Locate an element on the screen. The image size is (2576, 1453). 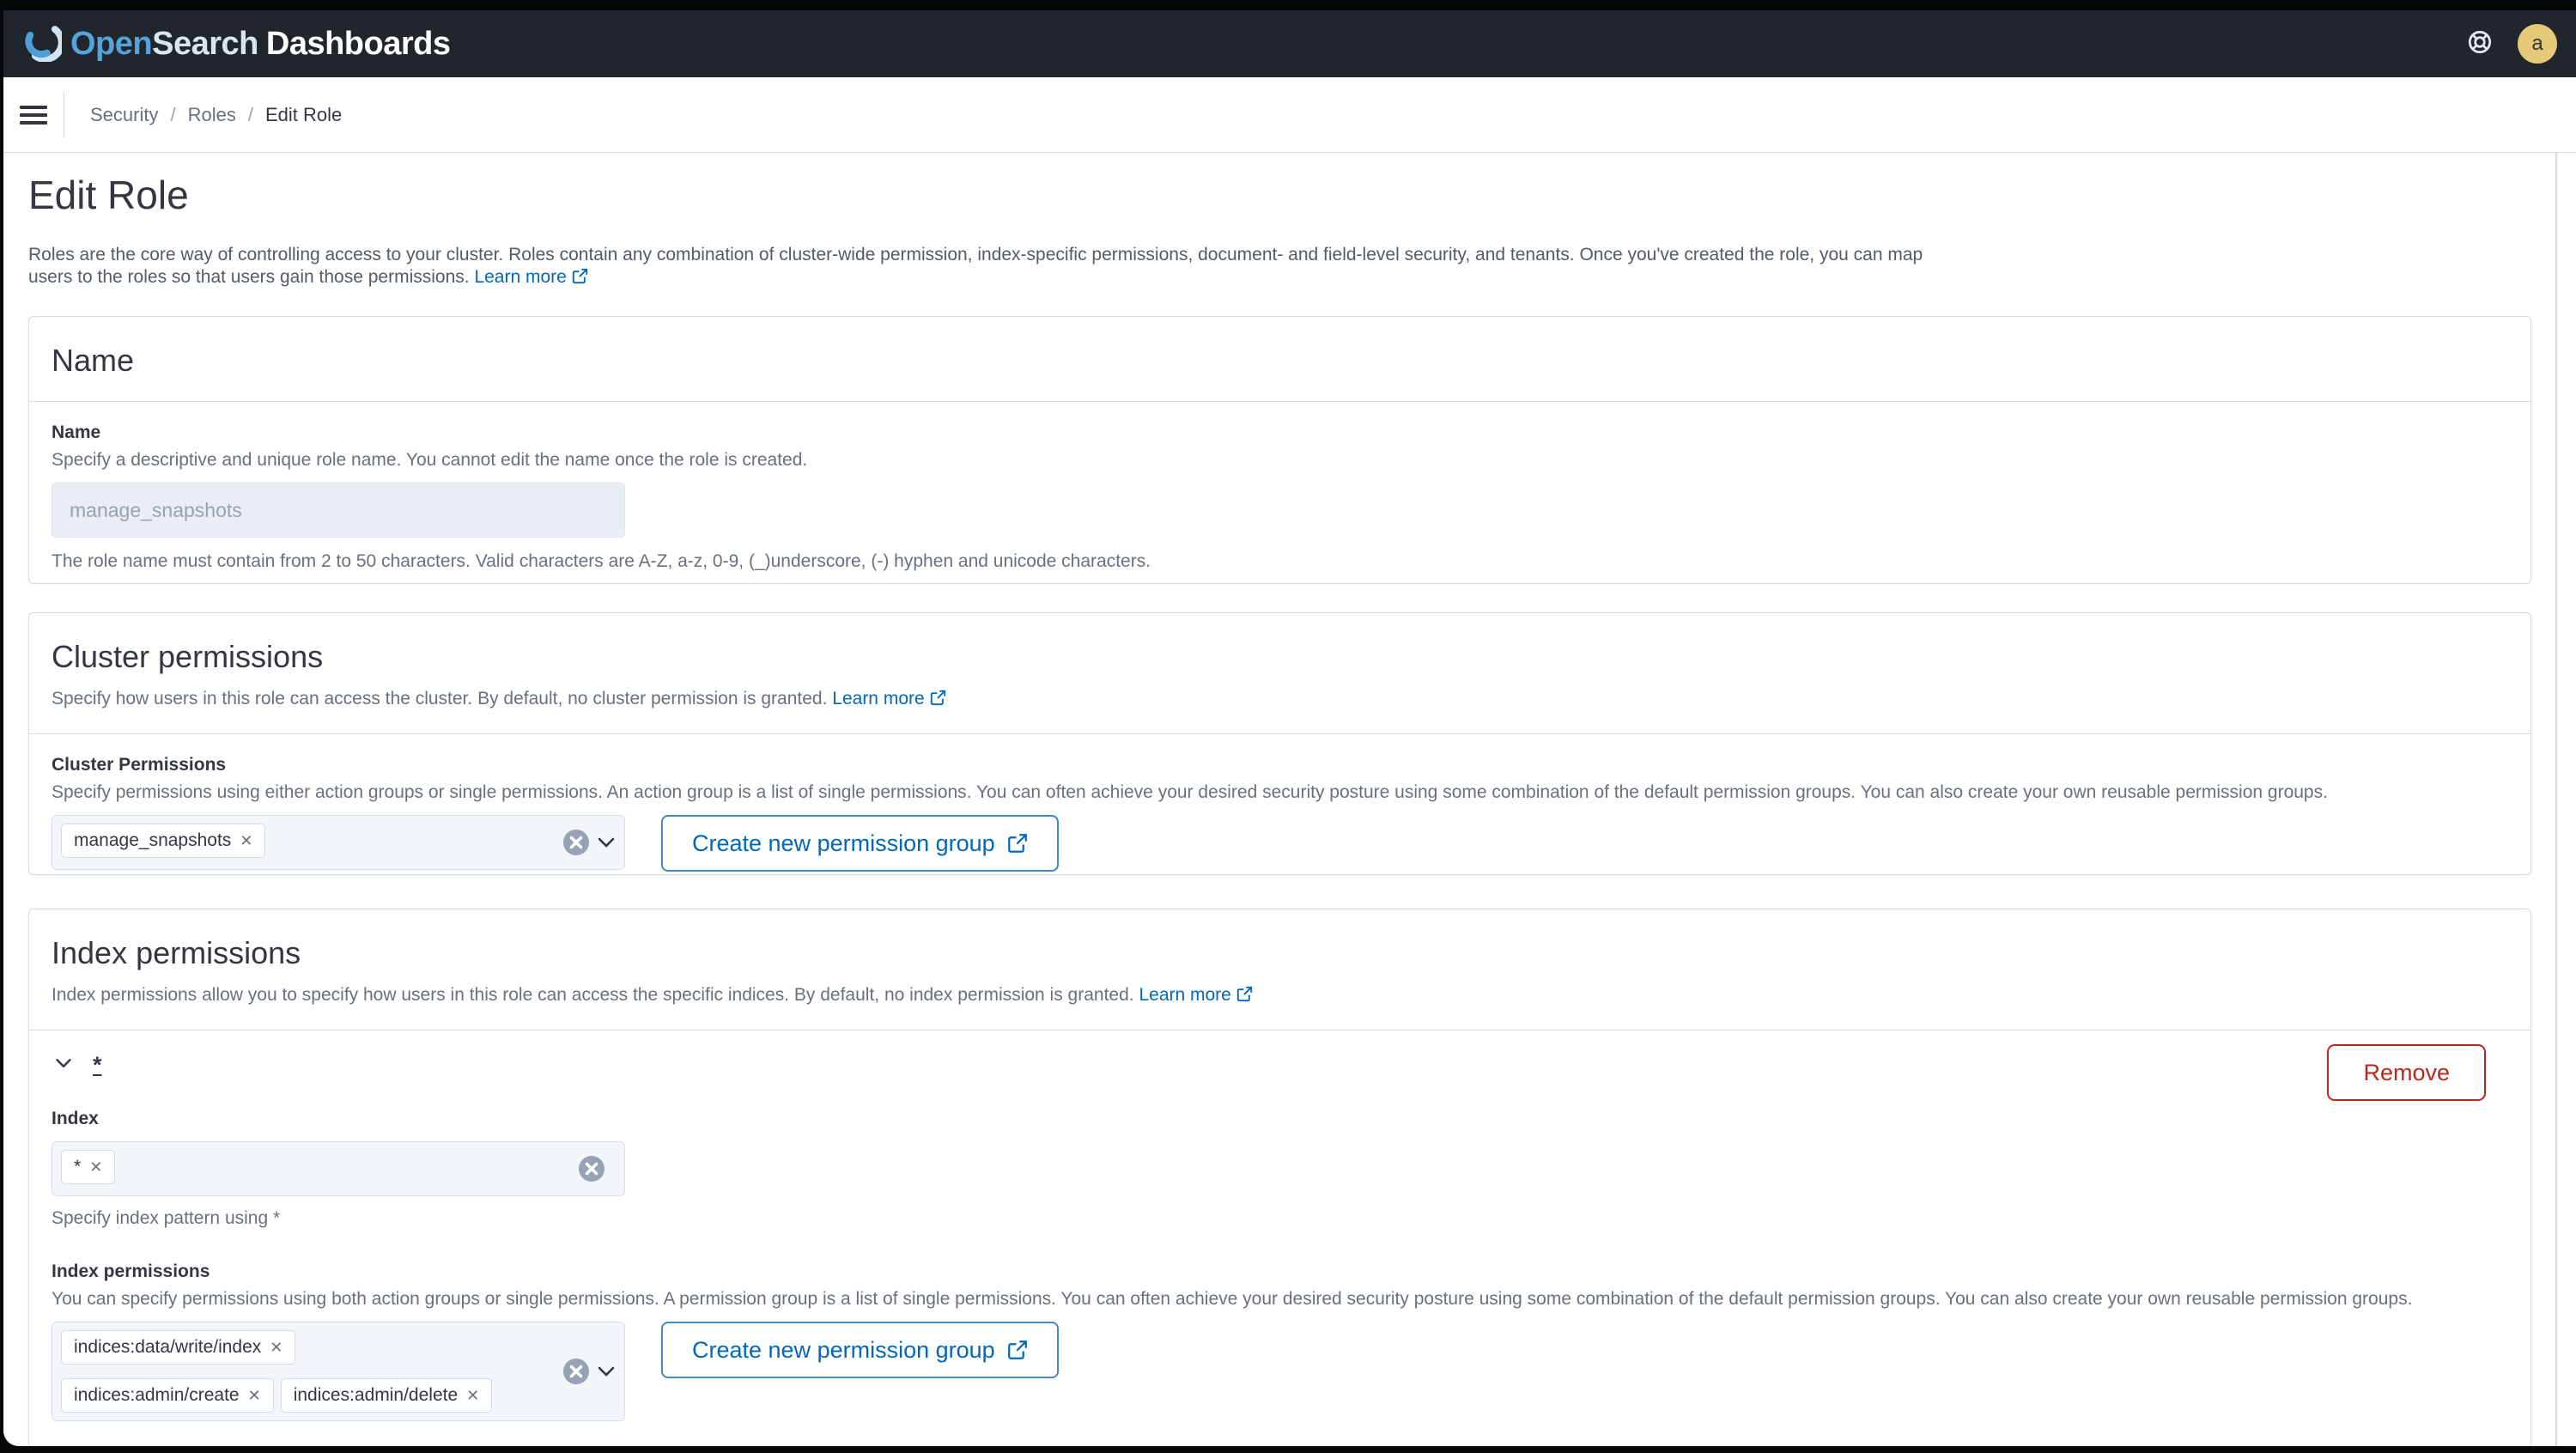
breadcrumb-security: Security is located at coordinates (124, 115).